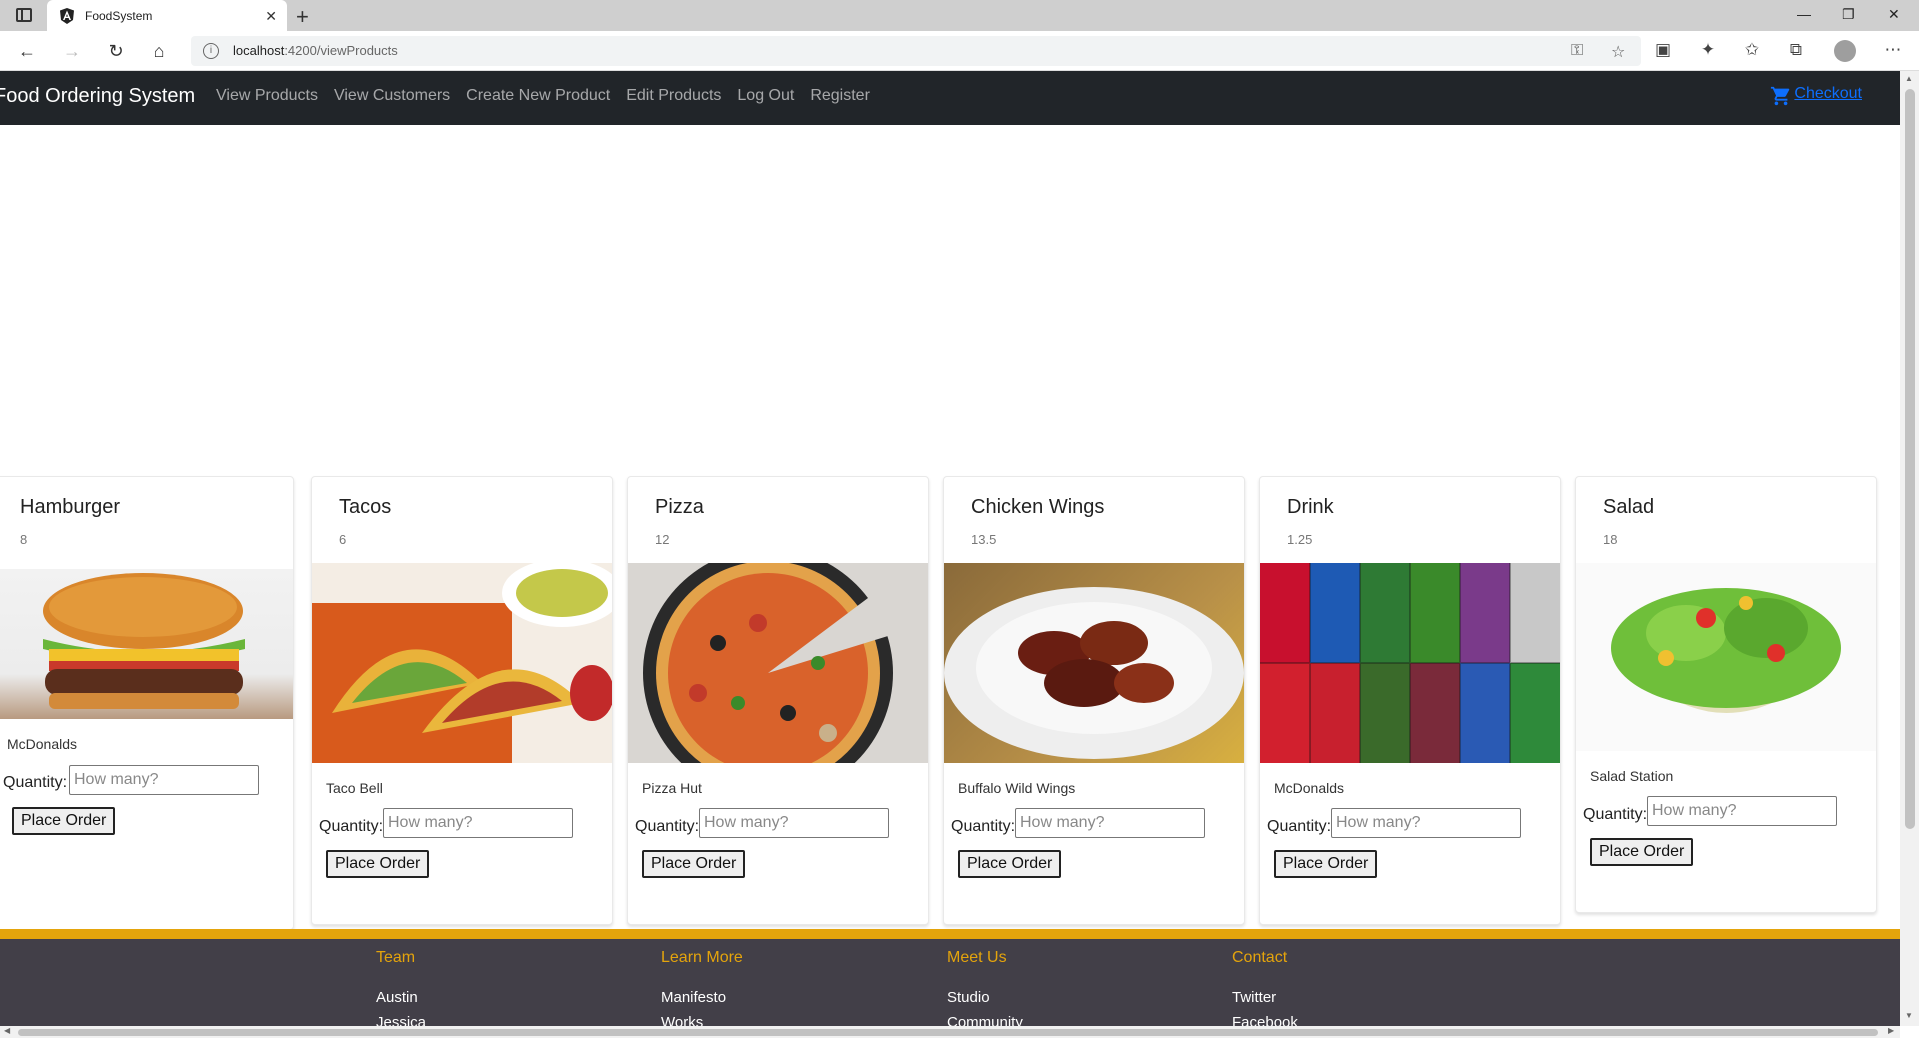  I want to click on nav-view-customers: View Customers, so click(392, 96).